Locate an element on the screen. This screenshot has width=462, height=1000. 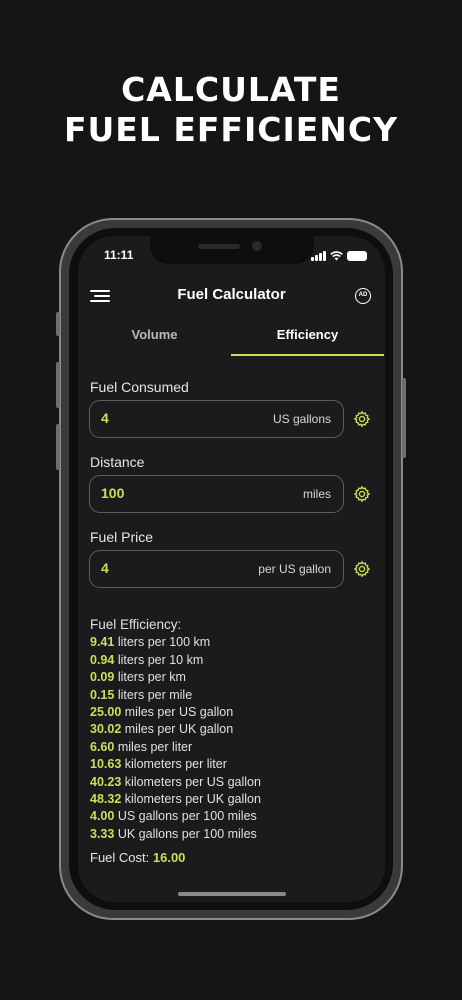
result-row: 4.00 US gallons per 100 miles is located at coordinates (175, 816).